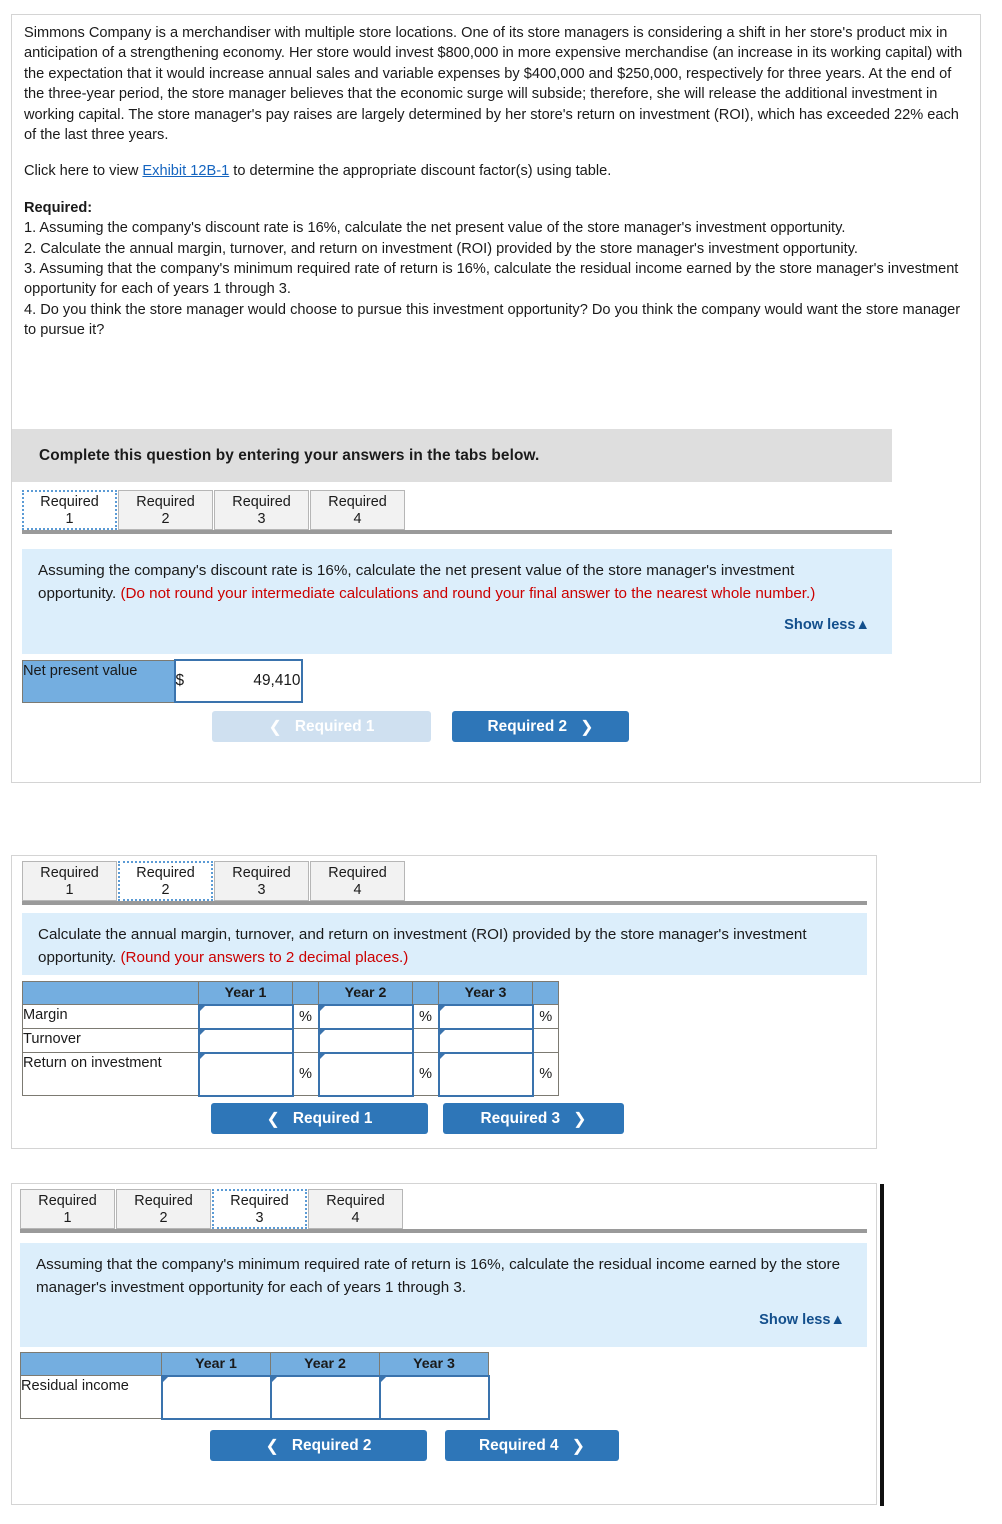  What do you see at coordinates (69, 519) in the screenshot?
I see `tab-number: 1` at bounding box center [69, 519].